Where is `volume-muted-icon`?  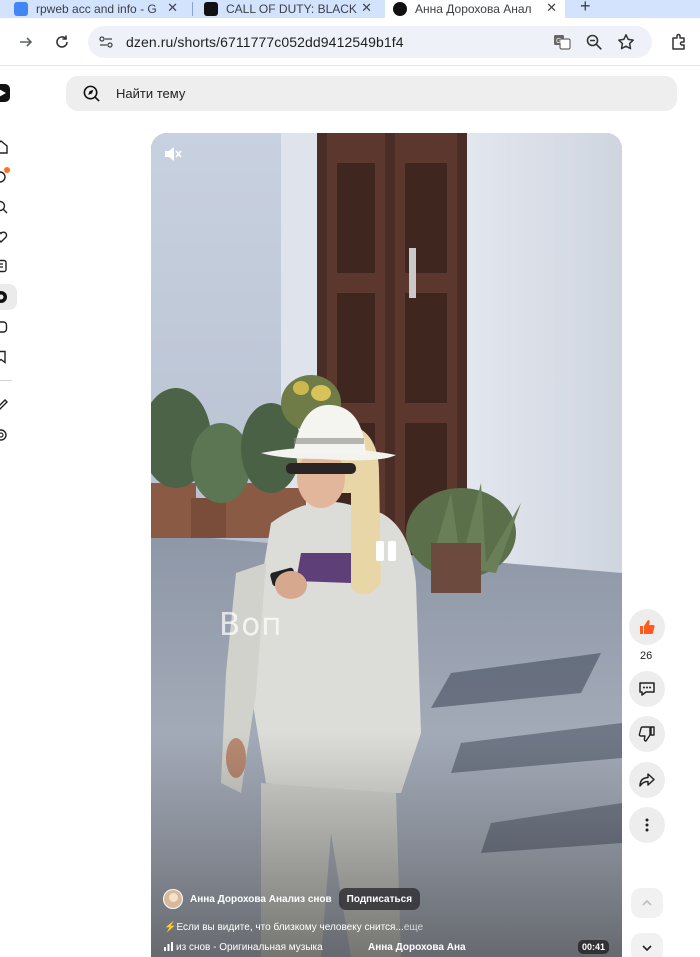 volume-muted-icon is located at coordinates (173, 154).